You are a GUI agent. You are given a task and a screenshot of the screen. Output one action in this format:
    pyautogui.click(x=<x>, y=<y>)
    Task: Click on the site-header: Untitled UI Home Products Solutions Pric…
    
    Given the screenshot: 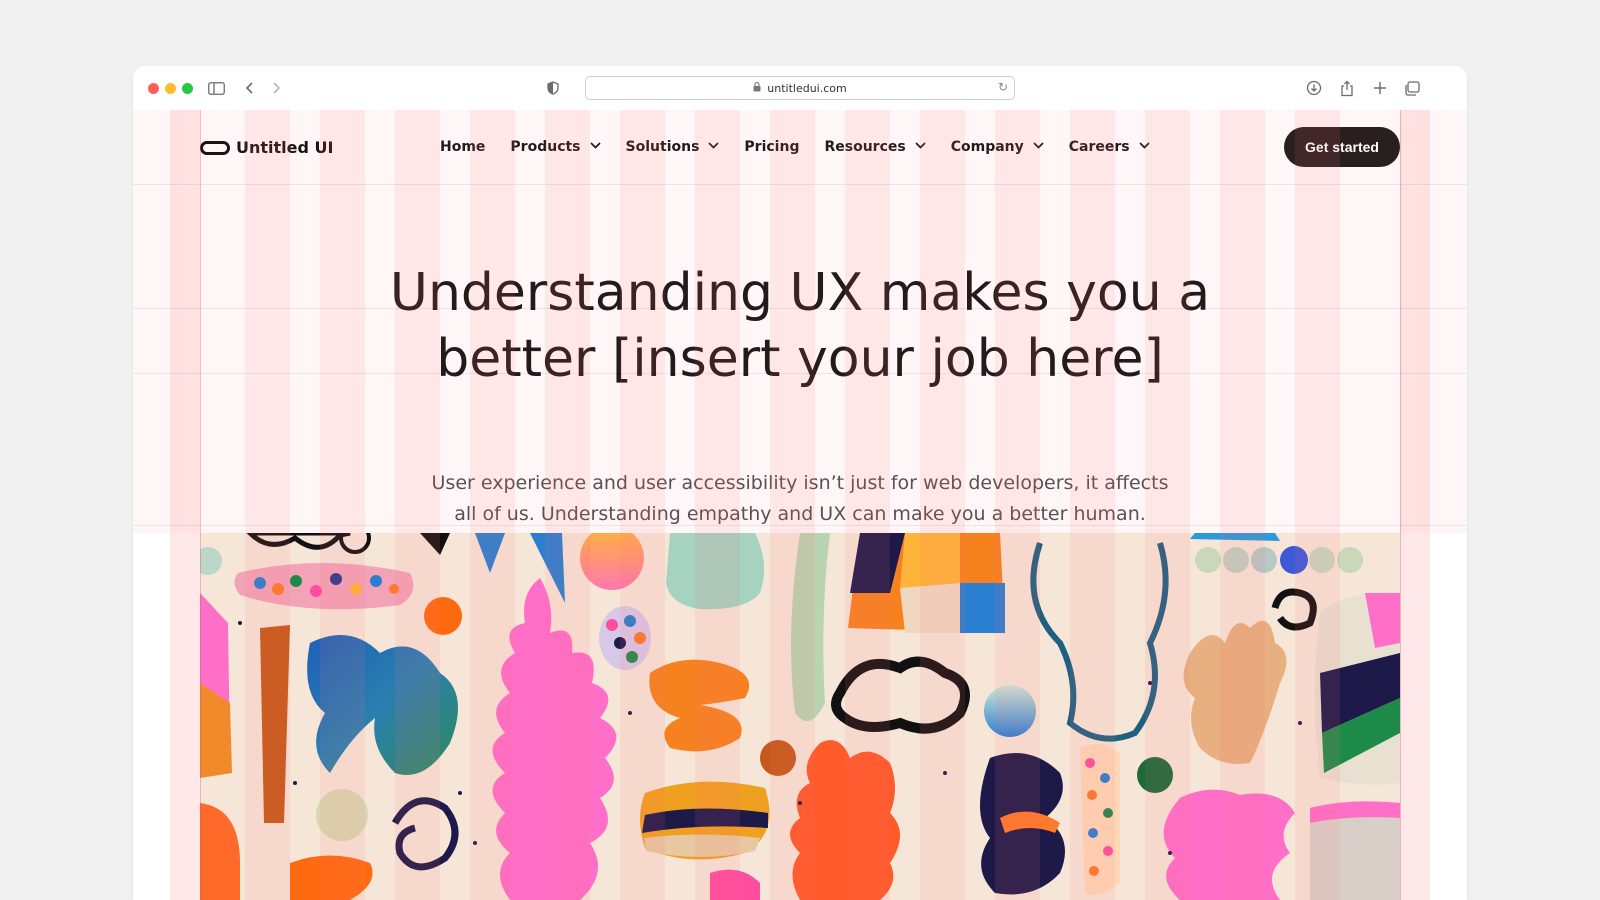 What is the action you would take?
    pyautogui.click(x=800, y=147)
    